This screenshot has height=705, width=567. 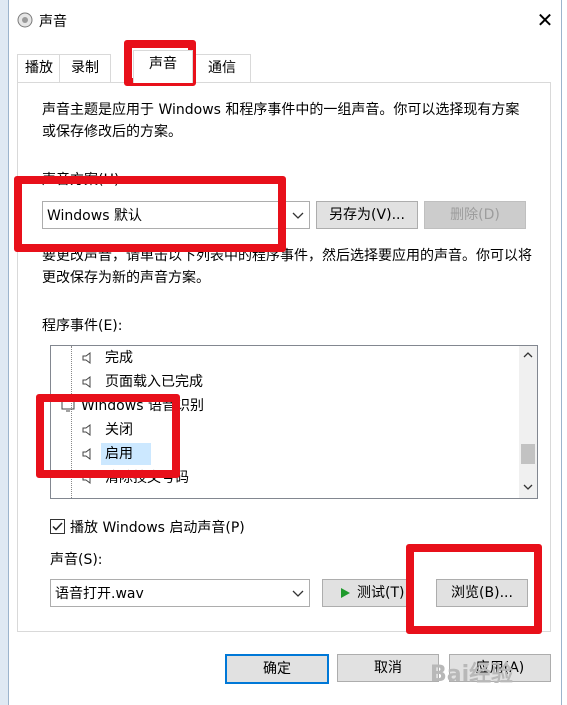 What do you see at coordinates (285, 20) in the screenshot?
I see `title-bar: 声音 ✕` at bounding box center [285, 20].